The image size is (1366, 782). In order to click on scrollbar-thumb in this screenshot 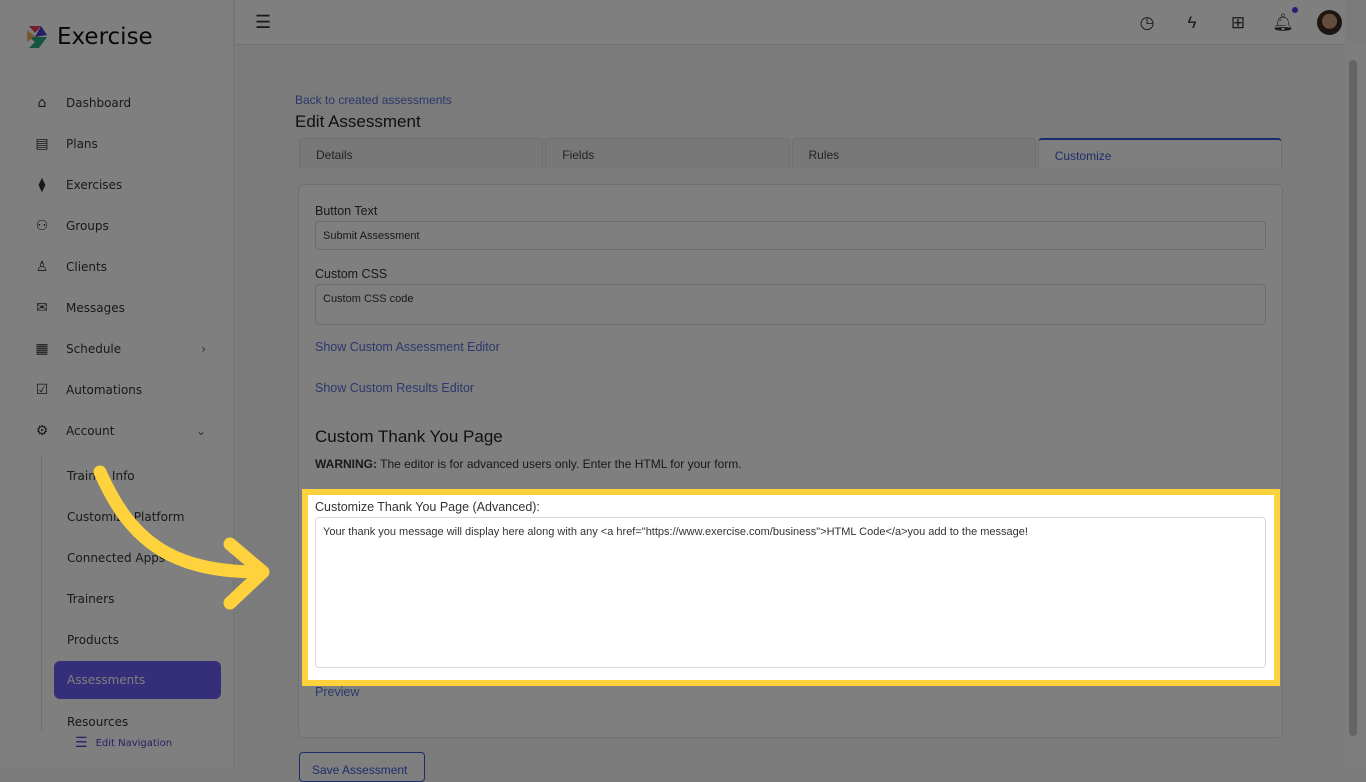, I will do `click(1353, 398)`.